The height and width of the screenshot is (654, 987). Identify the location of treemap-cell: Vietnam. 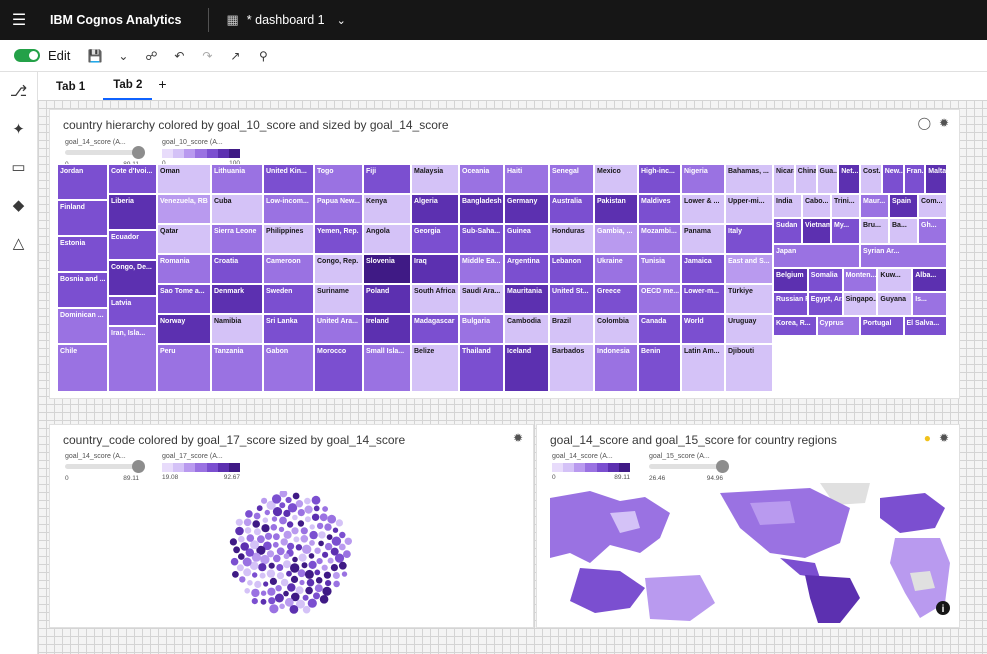
(816, 231).